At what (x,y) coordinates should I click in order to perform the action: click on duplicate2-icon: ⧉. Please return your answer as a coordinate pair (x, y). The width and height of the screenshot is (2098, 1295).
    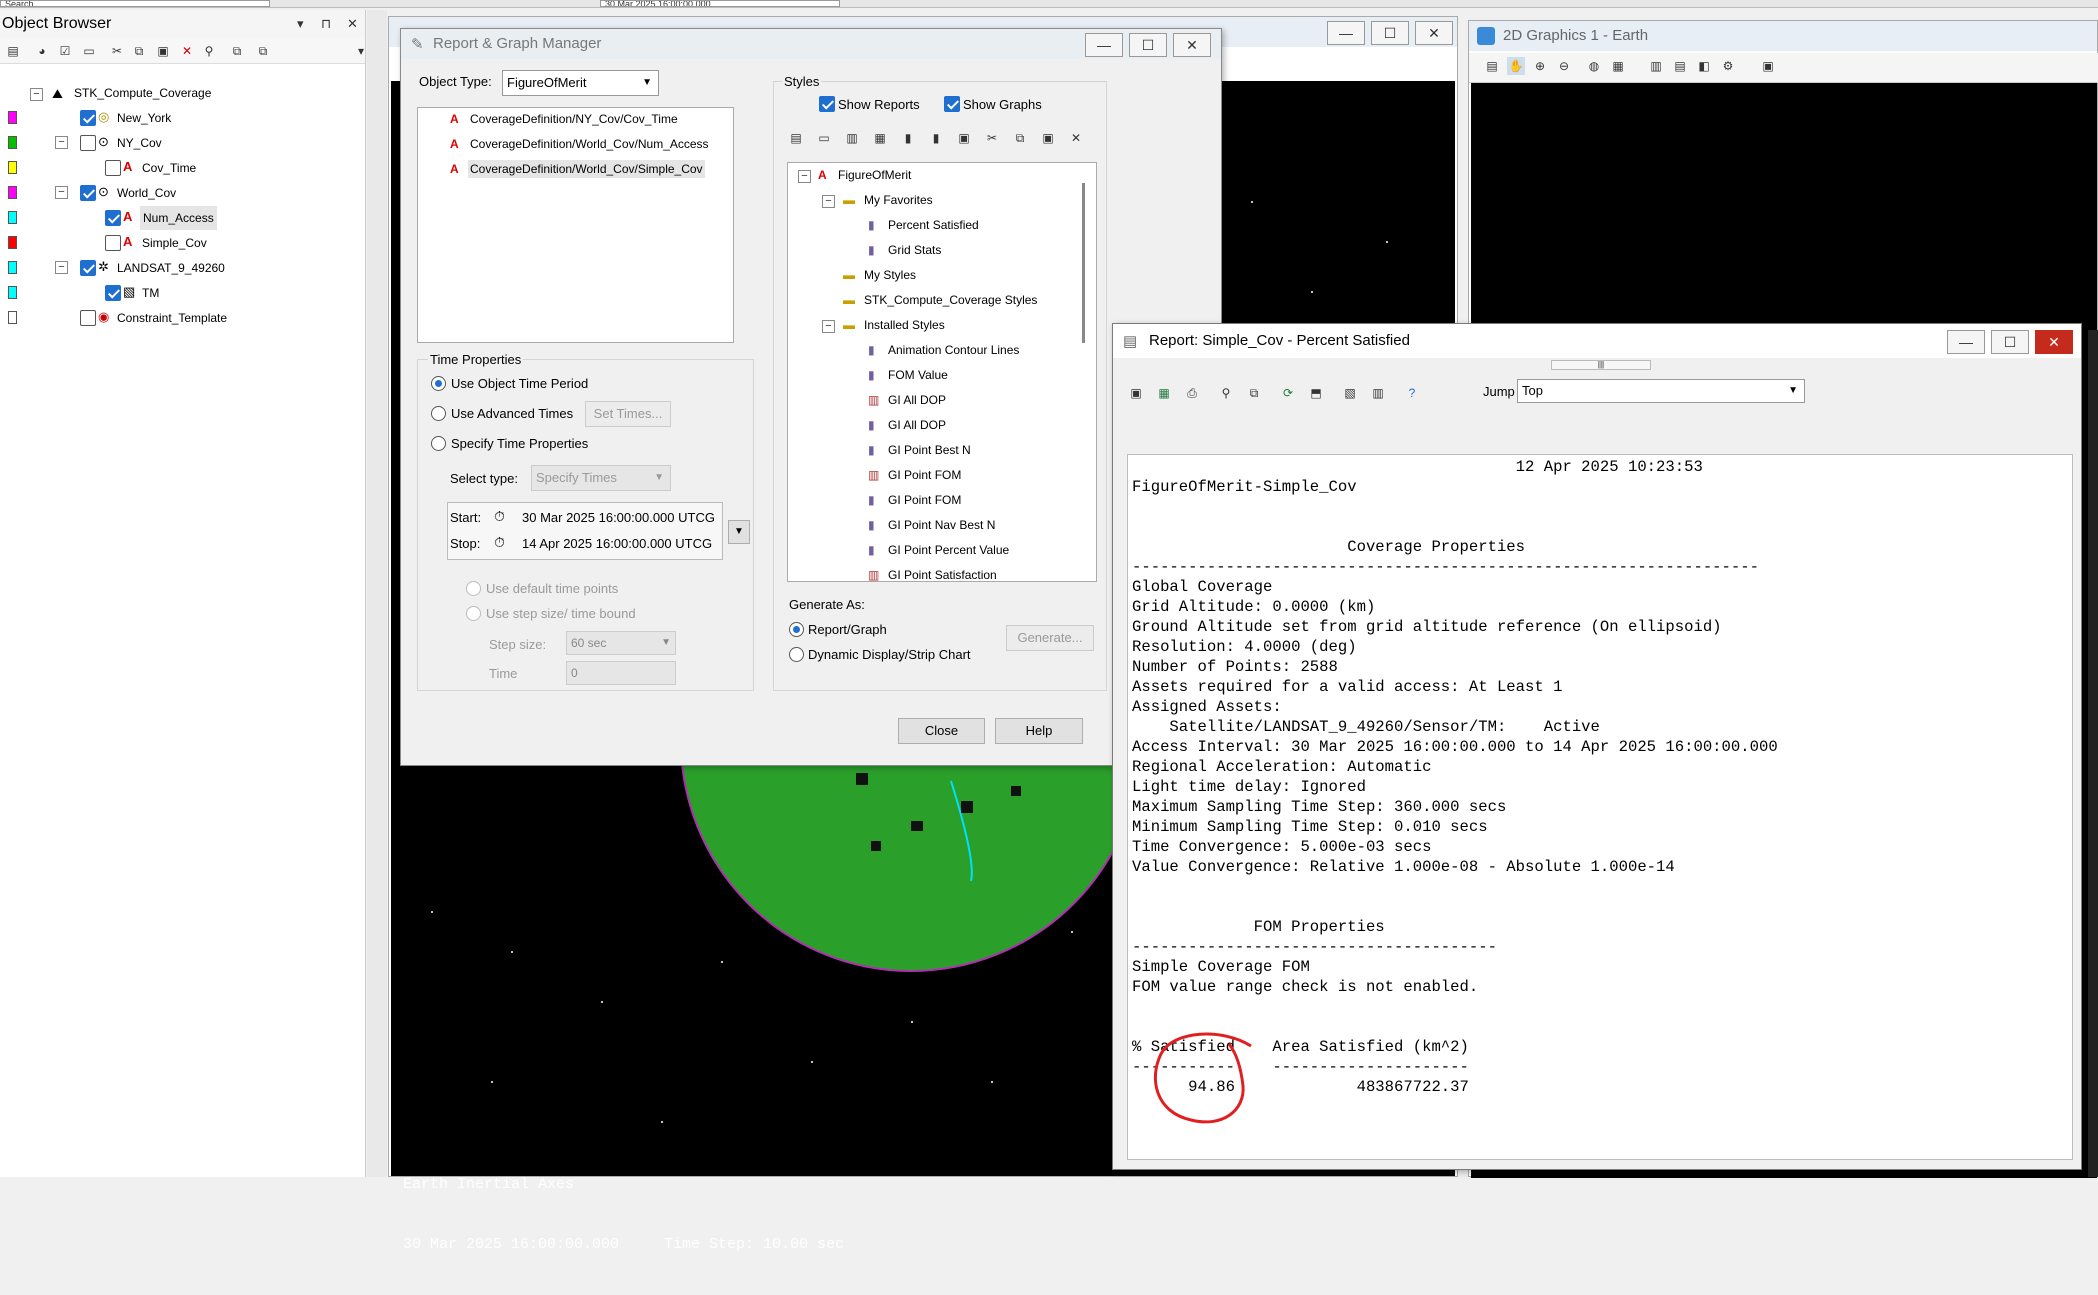
    Looking at the image, I should click on (263, 51).